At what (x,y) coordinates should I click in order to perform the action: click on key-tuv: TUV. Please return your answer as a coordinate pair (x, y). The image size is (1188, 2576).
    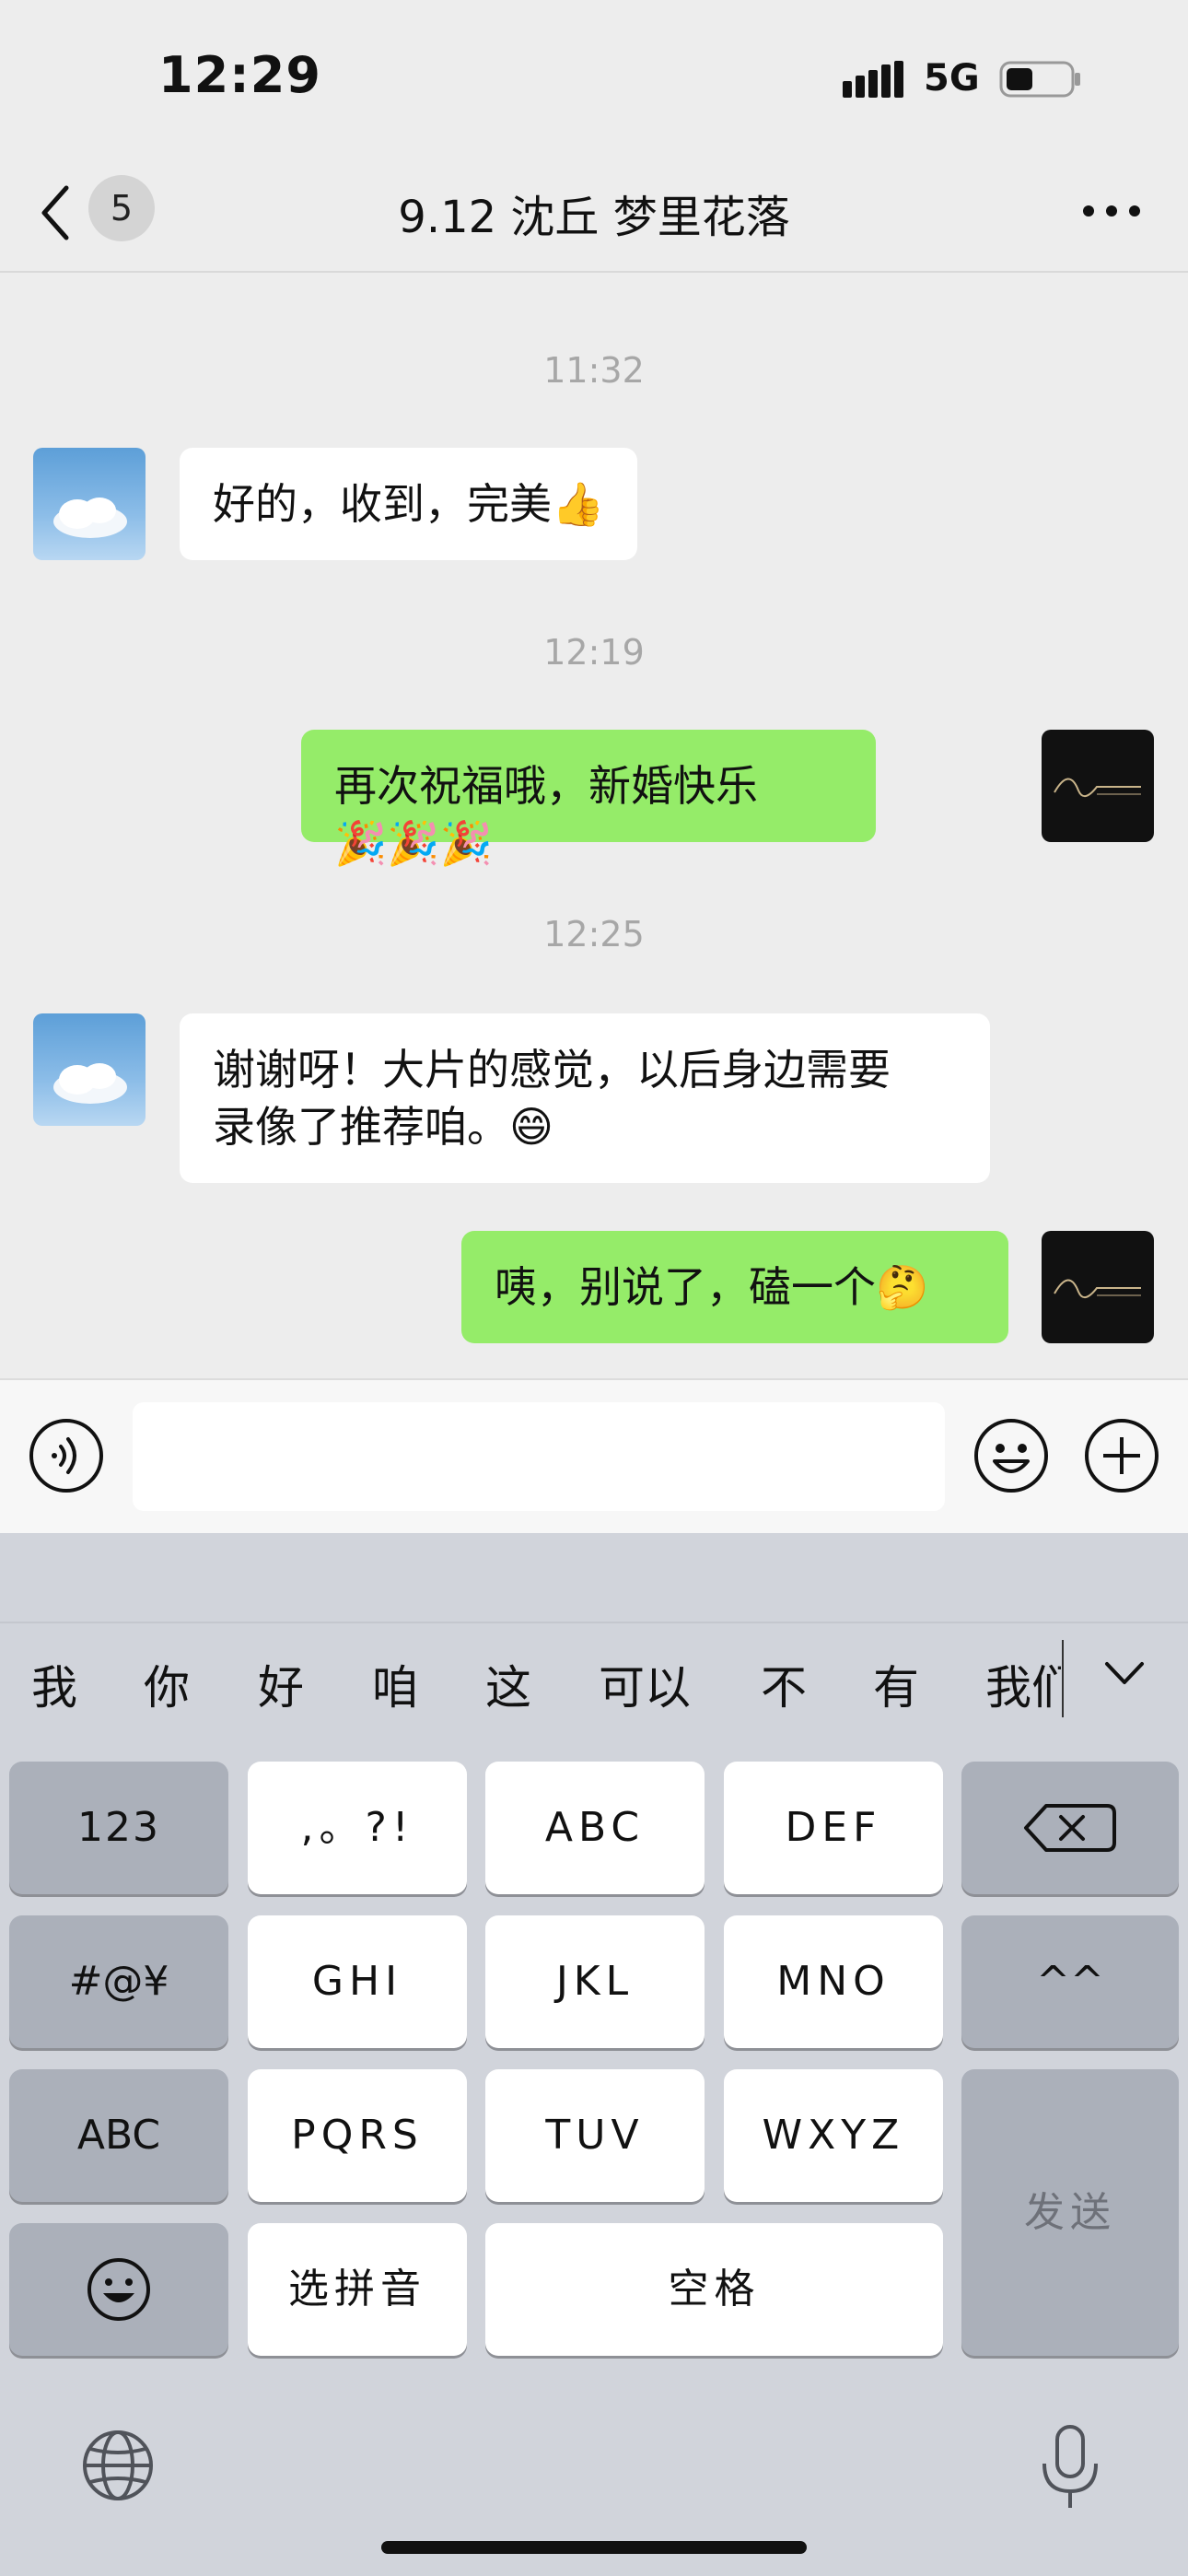
    Looking at the image, I should click on (595, 2135).